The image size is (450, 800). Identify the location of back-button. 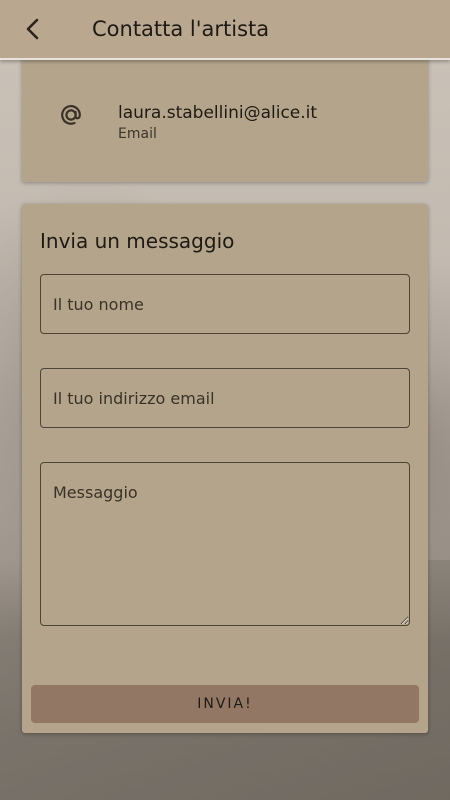
(33, 29).